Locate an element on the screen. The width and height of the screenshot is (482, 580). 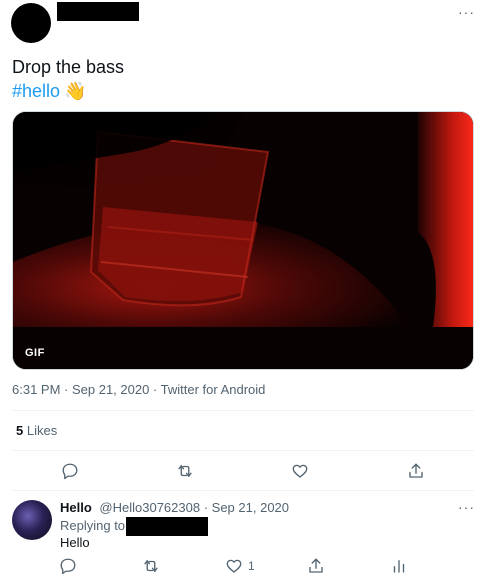
reply-like-count: 1 is located at coordinates (251, 566).